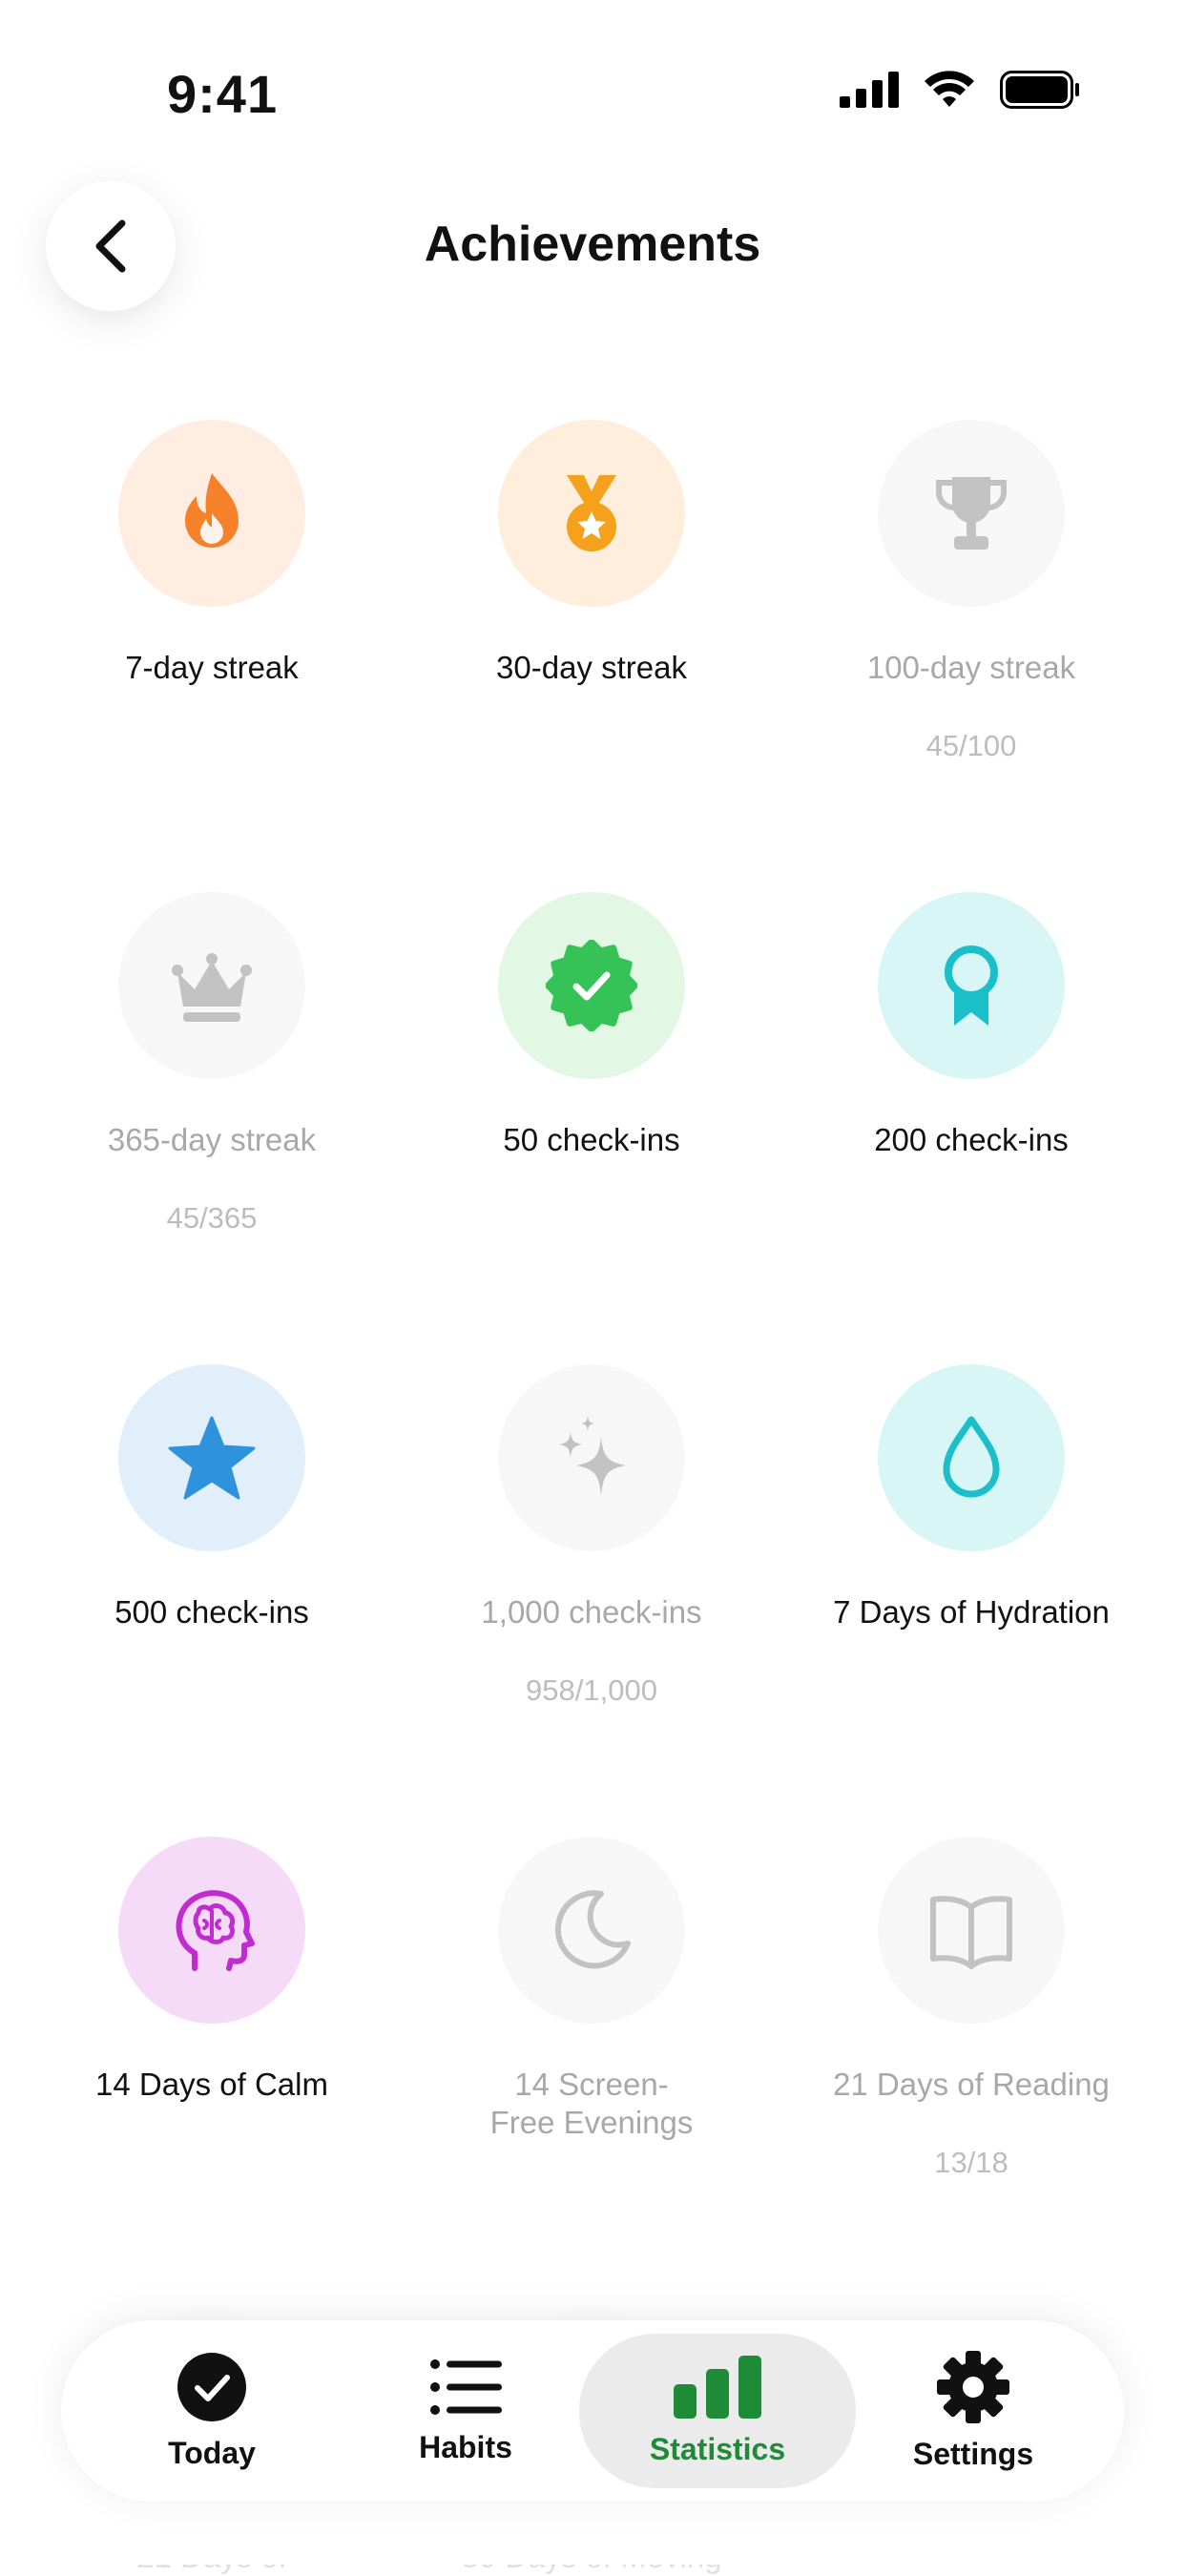 The image size is (1185, 2576). I want to click on achievement-progress: 13/18, so click(971, 2162).